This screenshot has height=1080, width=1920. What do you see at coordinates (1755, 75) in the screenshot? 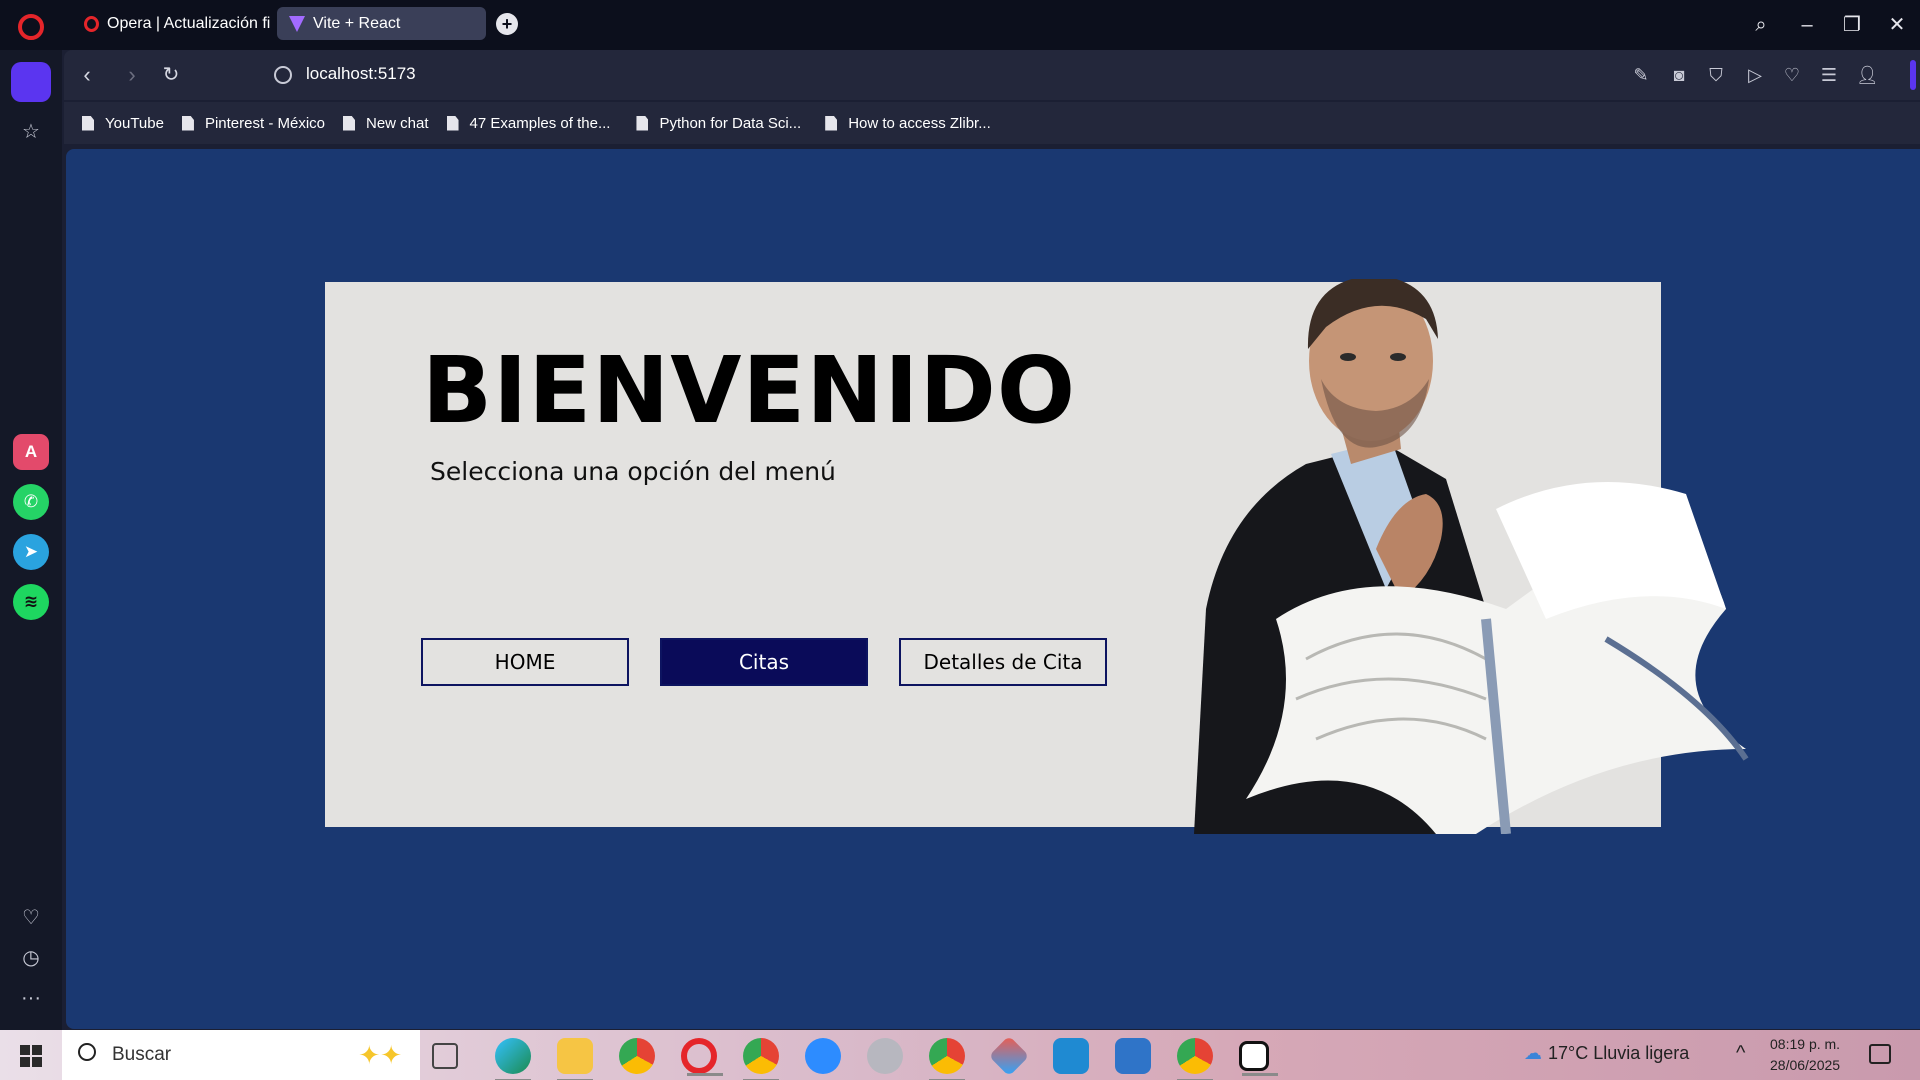
I see `send-icon: ▷` at bounding box center [1755, 75].